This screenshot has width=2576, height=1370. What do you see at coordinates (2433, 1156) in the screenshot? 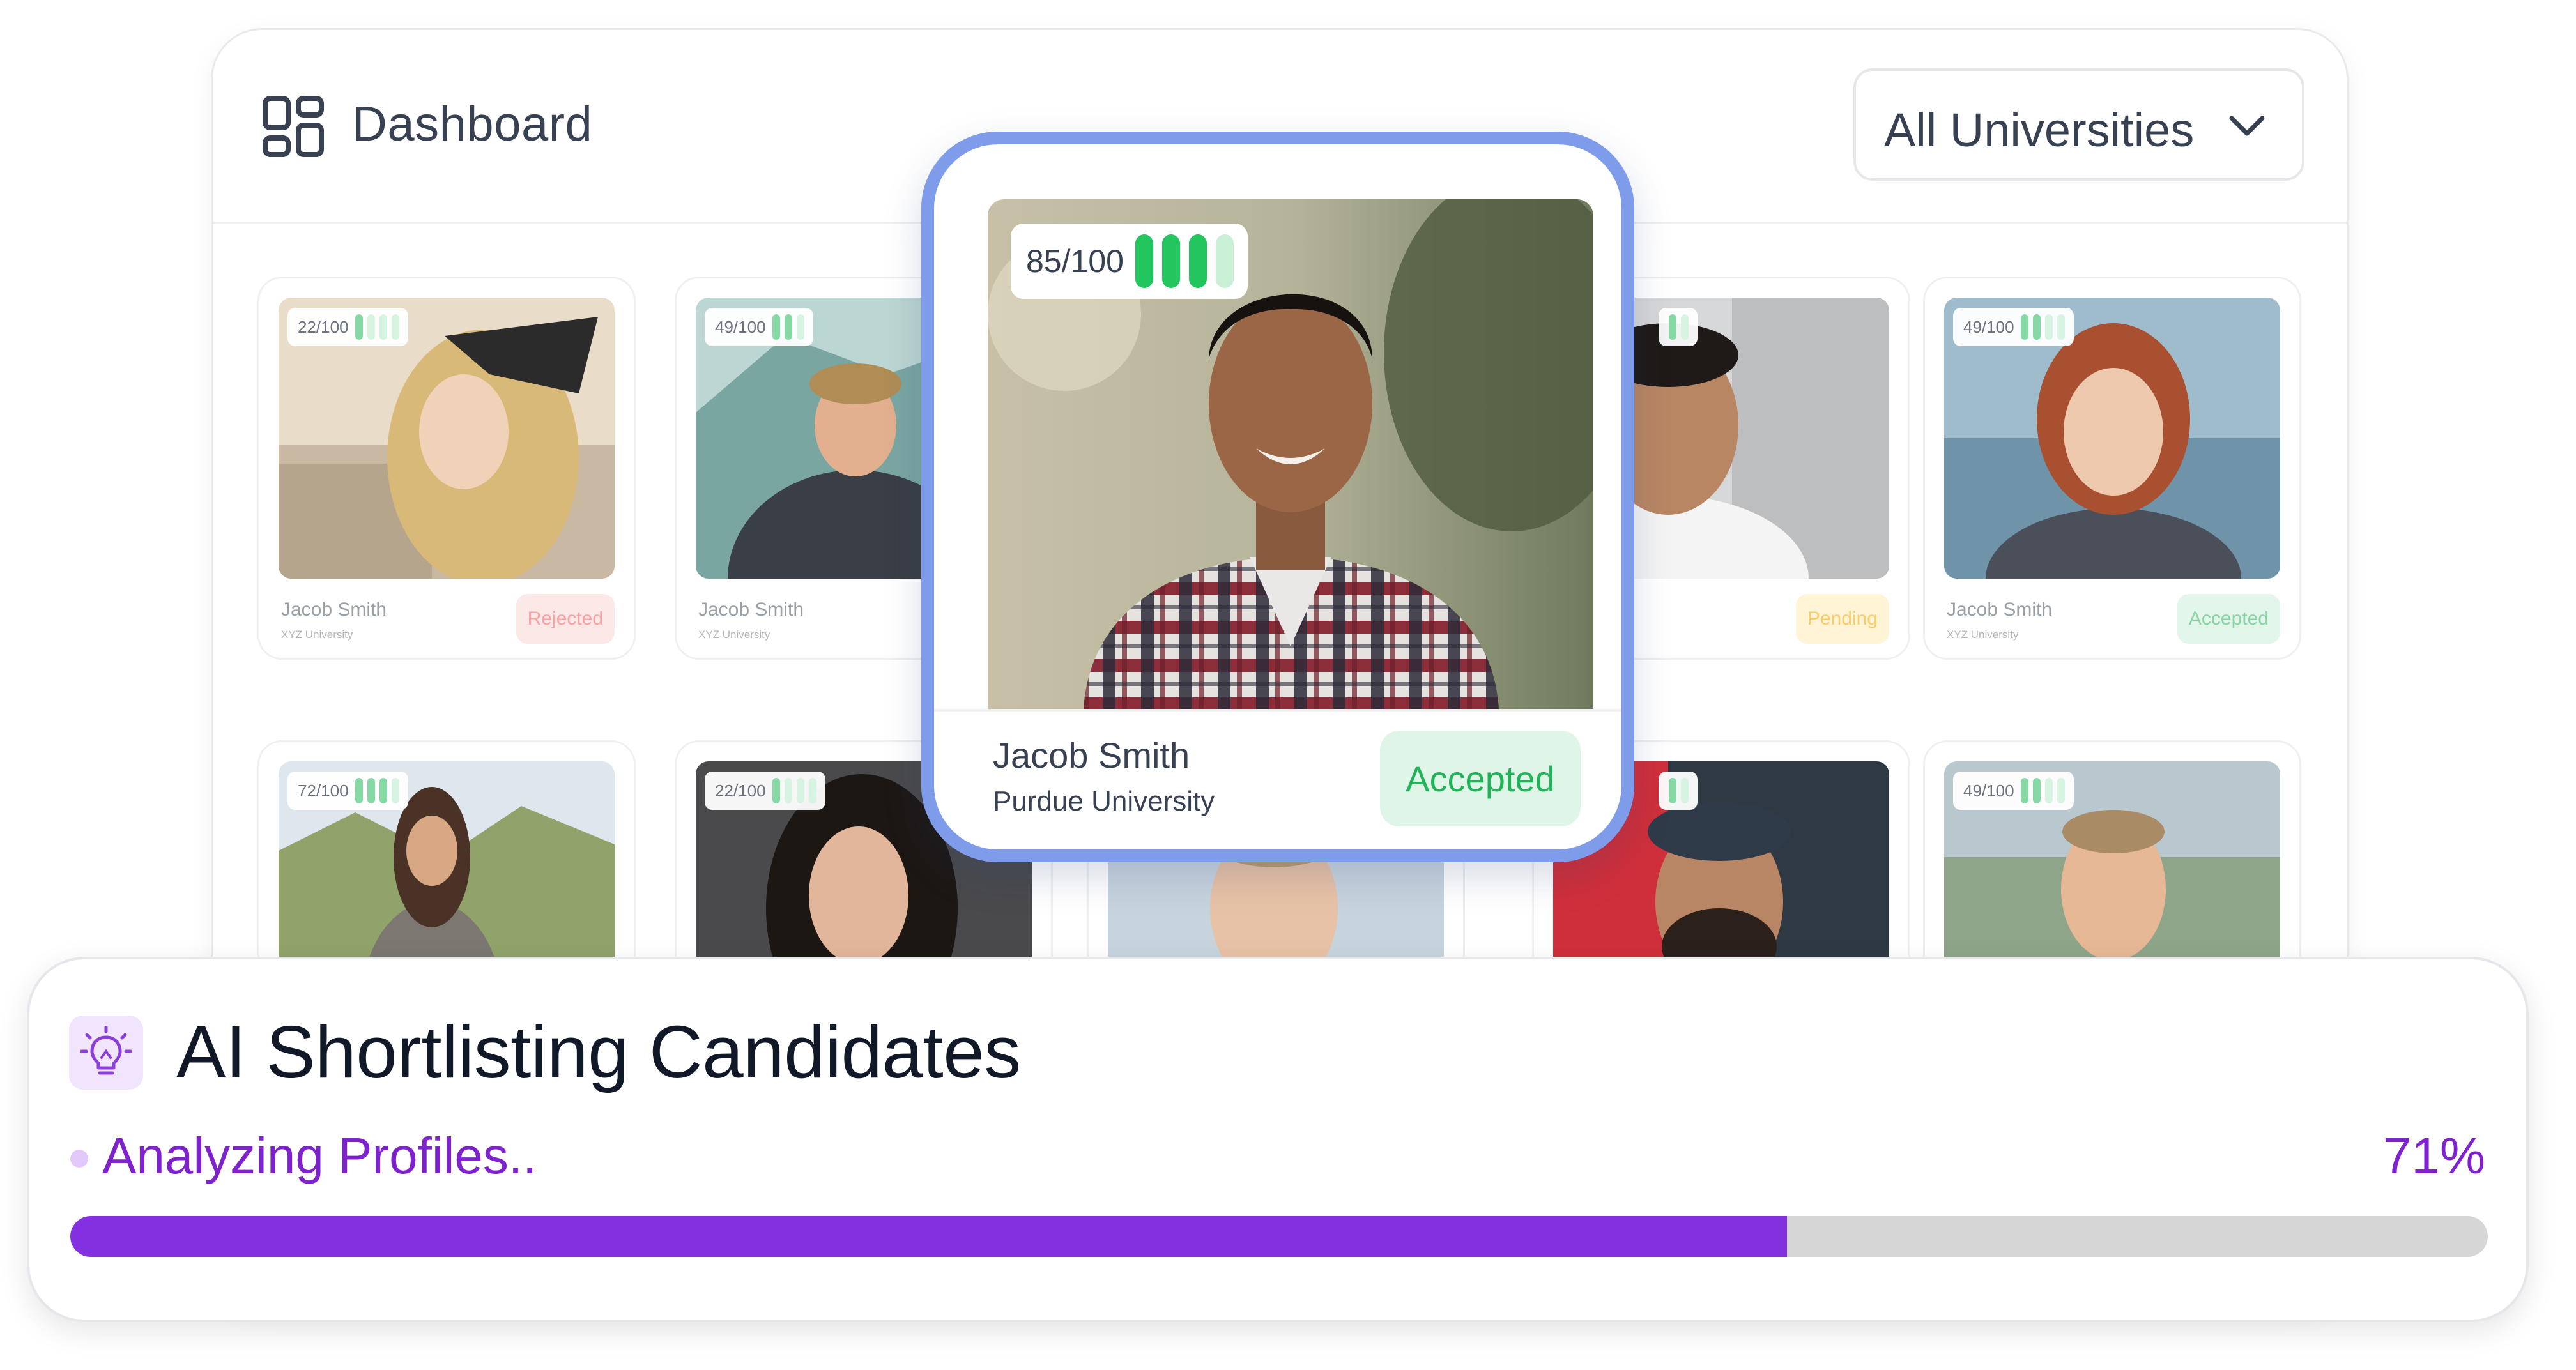
I see `progress-percent: 71%` at bounding box center [2433, 1156].